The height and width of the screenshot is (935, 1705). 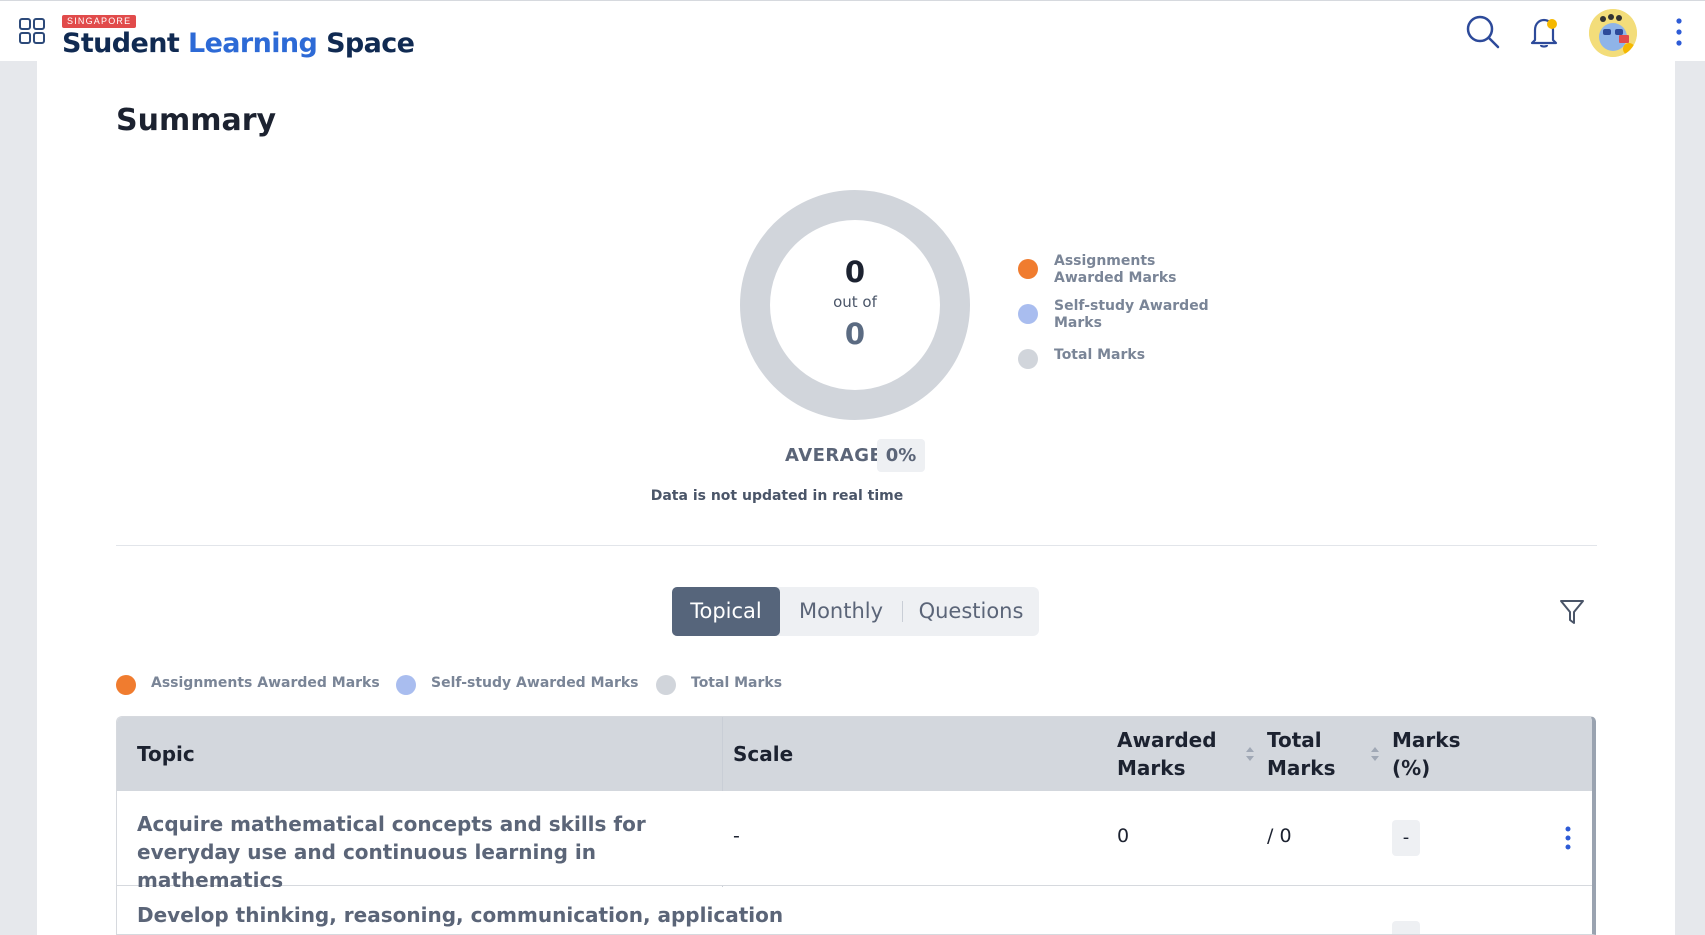 I want to click on column-header-marks-pct: Marks (%), so click(x=1426, y=754).